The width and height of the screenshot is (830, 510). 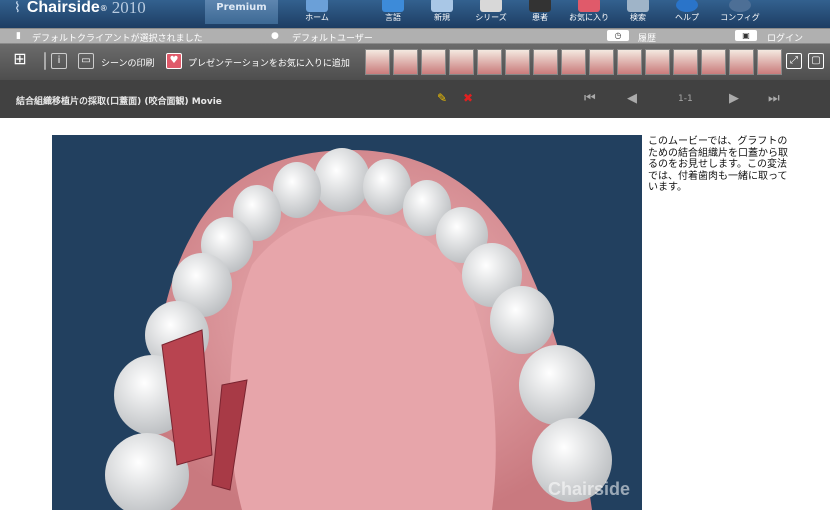 What do you see at coordinates (794, 61) in the screenshot?
I see `fullscreen-icon: ⤢` at bounding box center [794, 61].